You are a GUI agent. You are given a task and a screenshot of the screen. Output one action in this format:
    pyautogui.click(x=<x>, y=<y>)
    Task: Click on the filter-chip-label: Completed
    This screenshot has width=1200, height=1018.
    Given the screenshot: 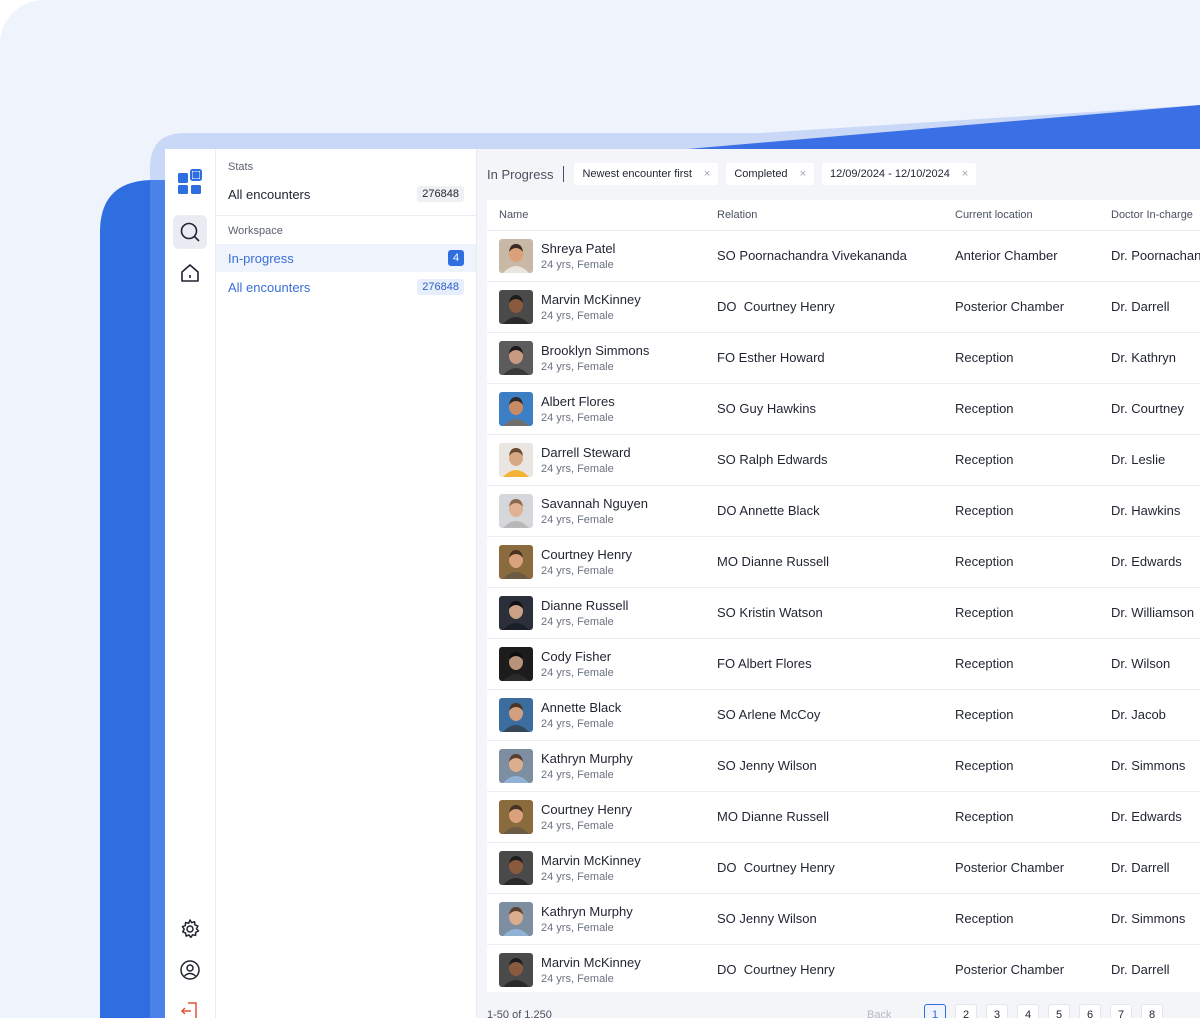 What is the action you would take?
    pyautogui.click(x=761, y=174)
    